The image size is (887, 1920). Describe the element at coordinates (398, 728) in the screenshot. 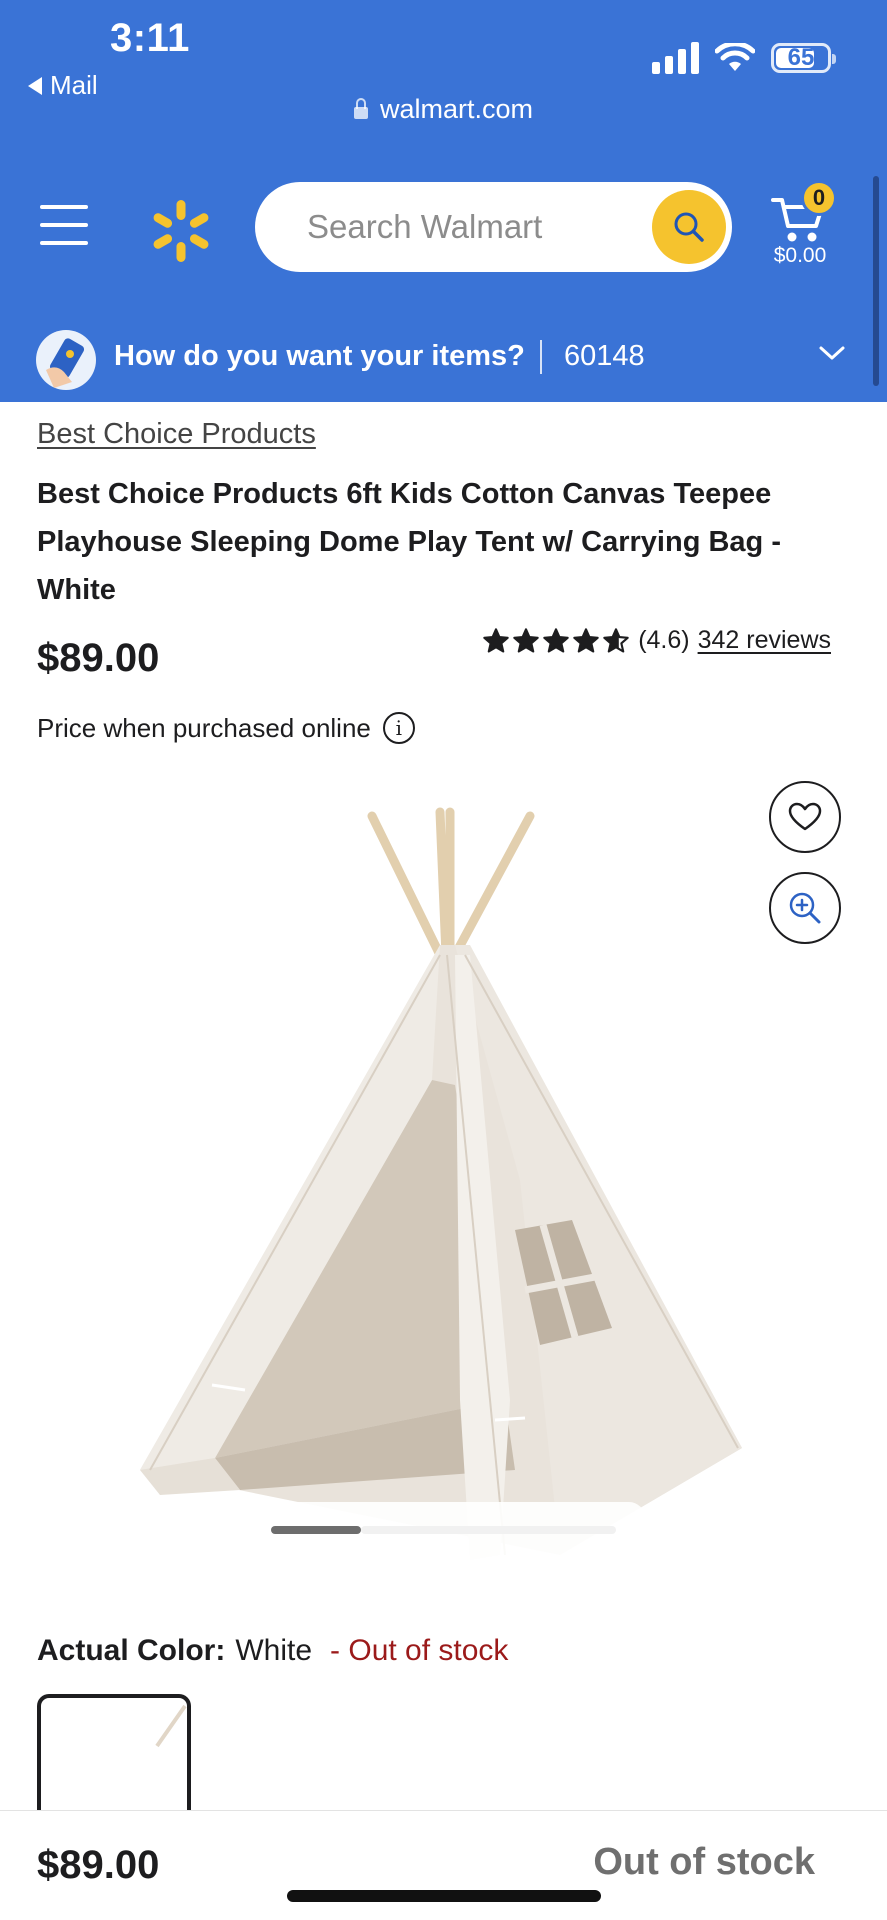

I see `info-icon: i` at that location.